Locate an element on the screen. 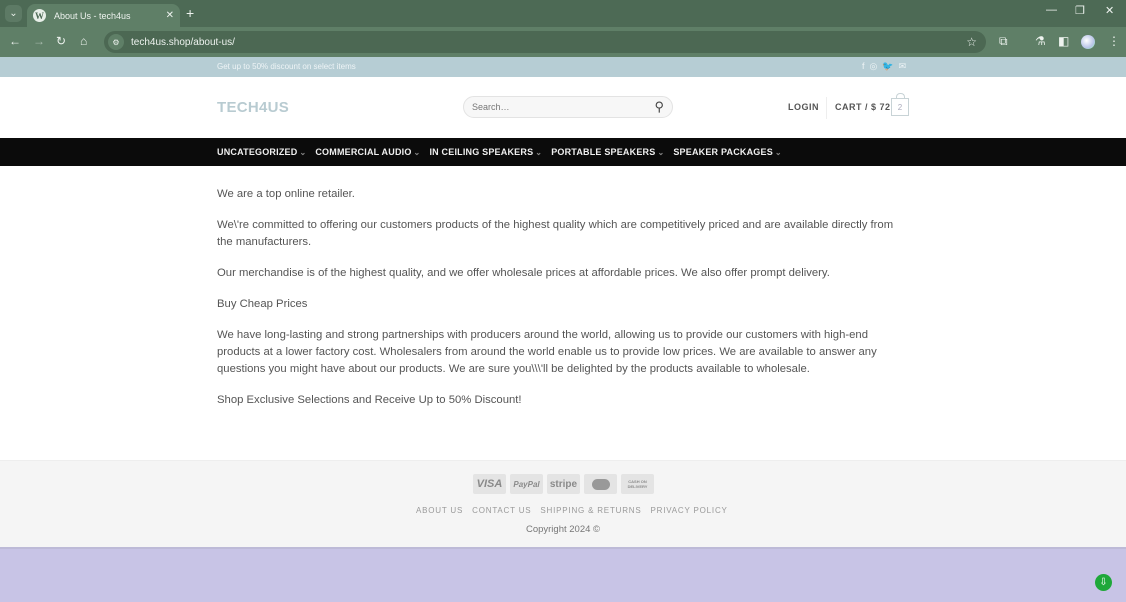  floating-download-button: ⇩ is located at coordinates (1103, 582).